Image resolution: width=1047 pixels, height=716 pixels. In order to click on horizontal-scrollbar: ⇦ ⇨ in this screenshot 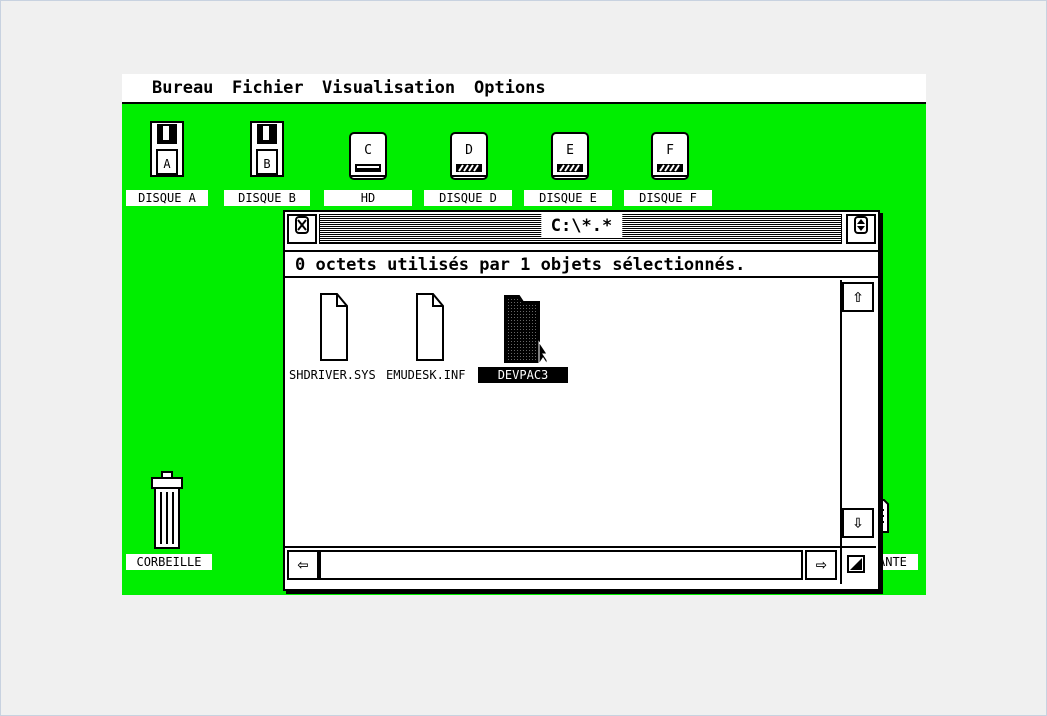, I will do `click(562, 565)`.